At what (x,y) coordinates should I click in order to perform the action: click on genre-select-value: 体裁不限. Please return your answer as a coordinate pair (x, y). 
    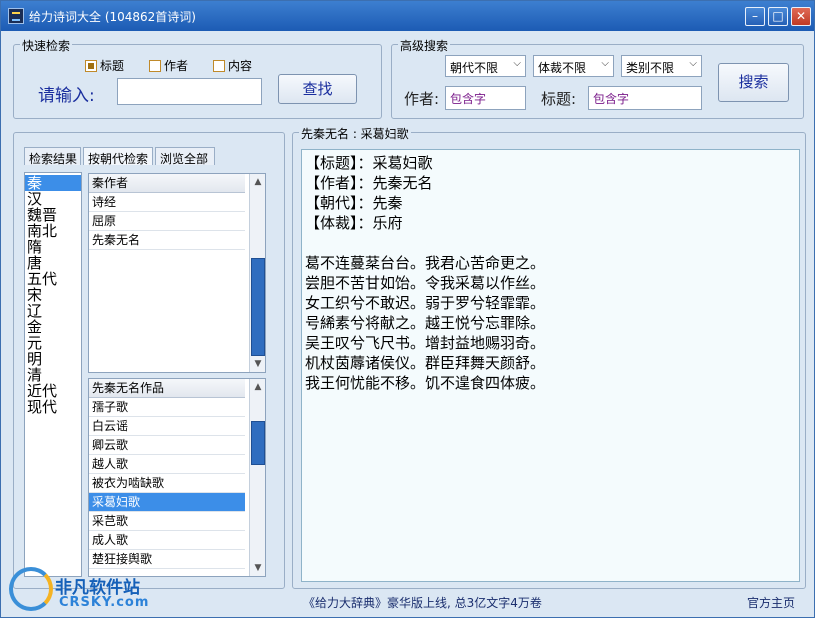
    Looking at the image, I should click on (562, 68).